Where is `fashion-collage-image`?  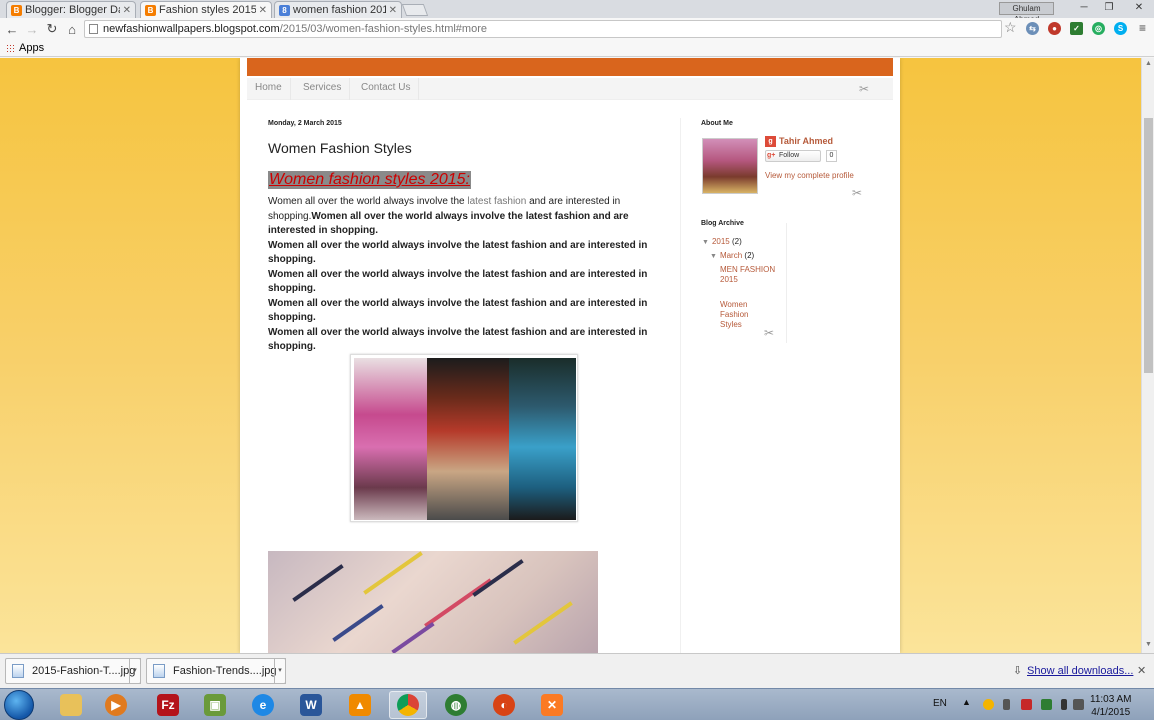
fashion-collage-image is located at coordinates (464, 438).